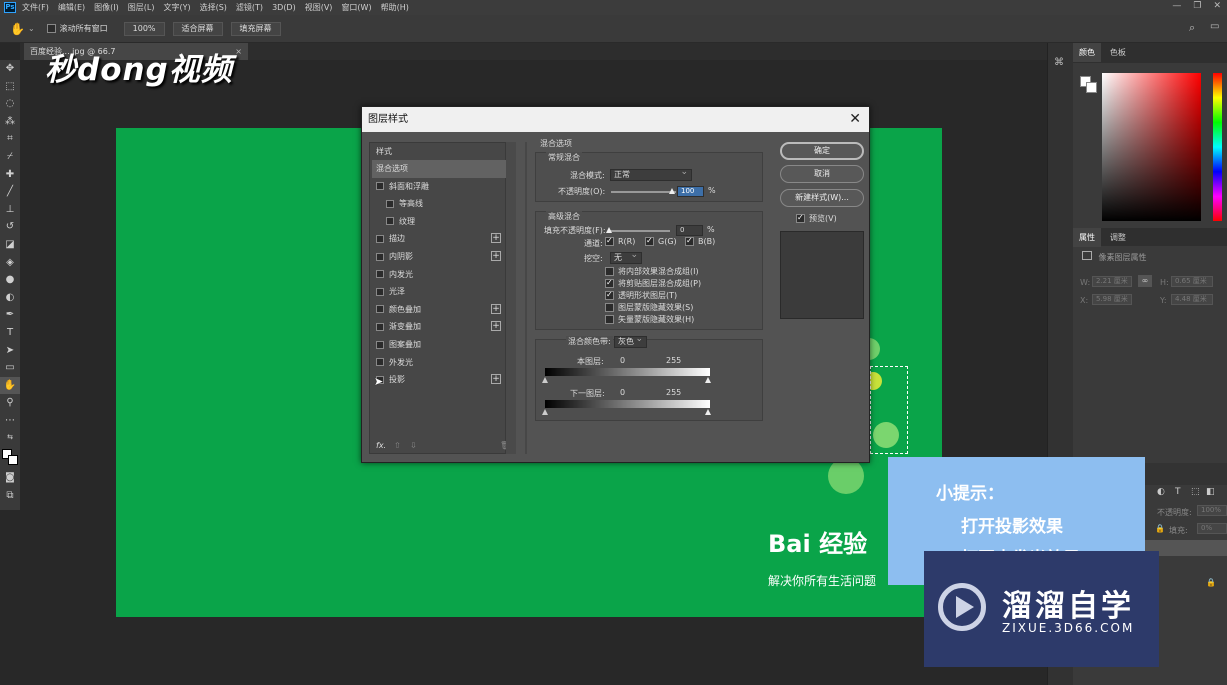 The height and width of the screenshot is (685, 1227). I want to click on menu-file: 文件(F), so click(35, 7).